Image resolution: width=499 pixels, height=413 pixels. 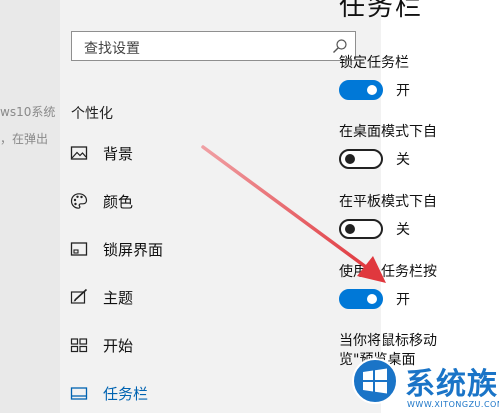 I want to click on watermark: 系统族 WWW.XITONGZU.COM, so click(x=423, y=384).